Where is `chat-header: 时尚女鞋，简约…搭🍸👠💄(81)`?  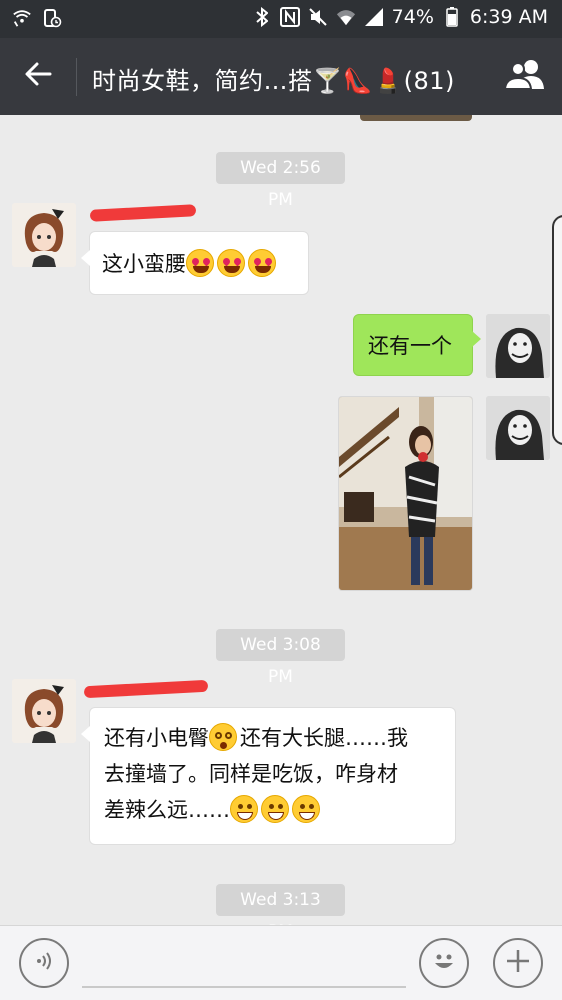
chat-header: 时尚女鞋，简约…搭🍸👠💄(81) is located at coordinates (281, 76).